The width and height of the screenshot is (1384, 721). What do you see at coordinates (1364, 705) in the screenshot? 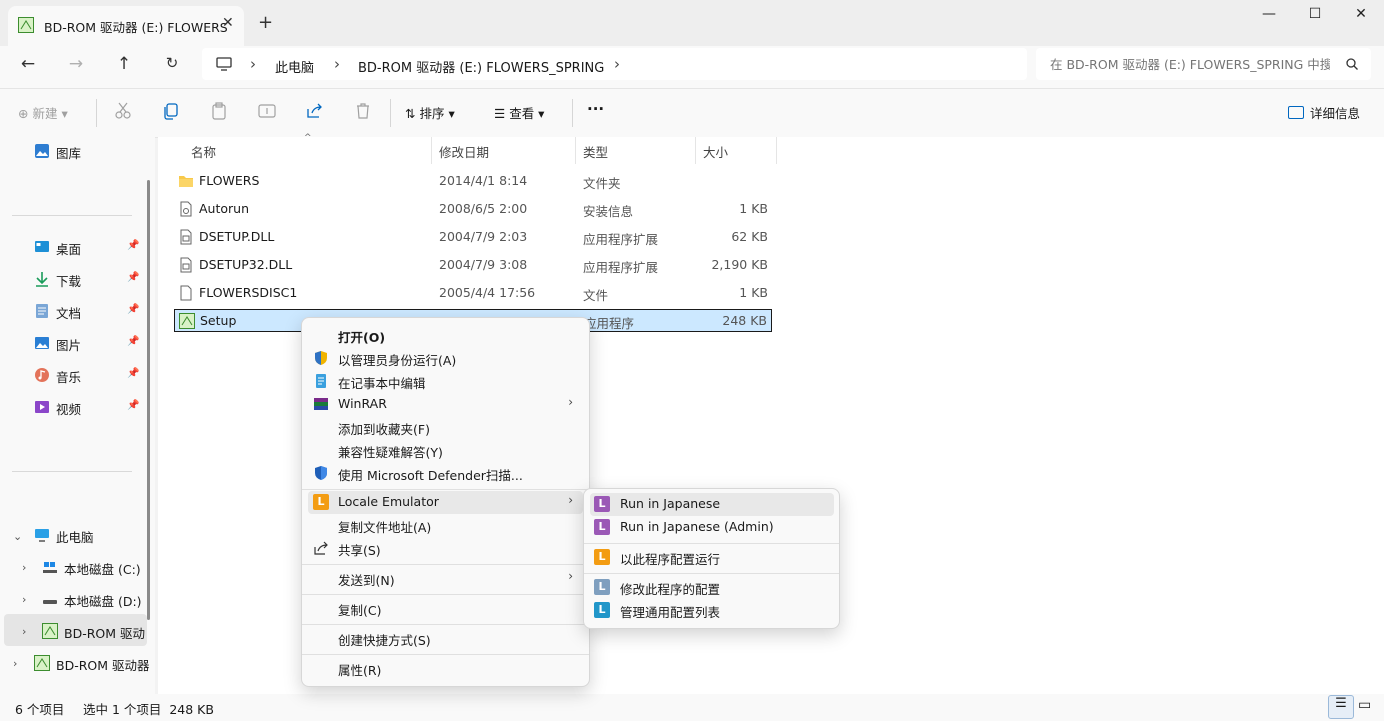
I see `tiles-view-button: ▭` at bounding box center [1364, 705].